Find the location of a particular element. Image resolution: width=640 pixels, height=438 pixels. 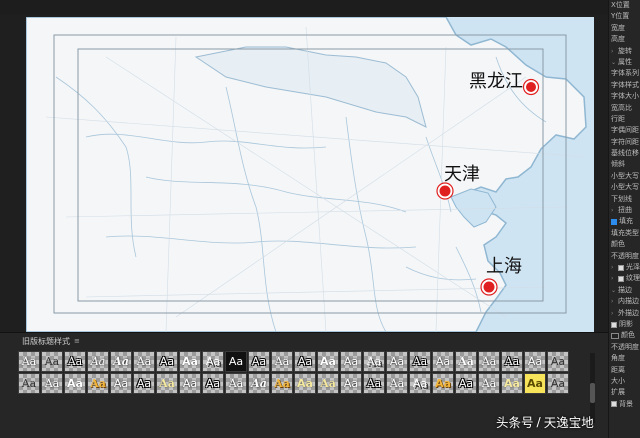

prop-row: 宽度 is located at coordinates (624, 28).